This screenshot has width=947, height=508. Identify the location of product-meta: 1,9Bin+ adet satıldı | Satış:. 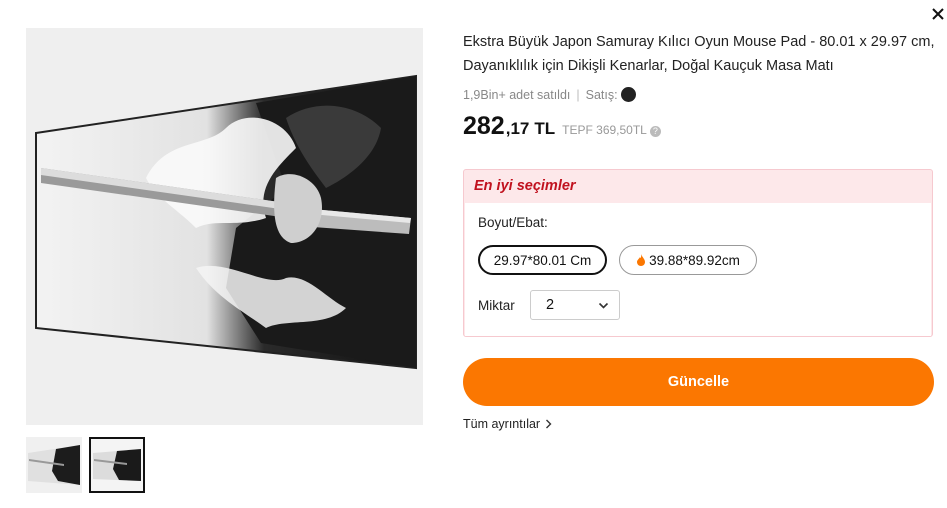
(700, 94).